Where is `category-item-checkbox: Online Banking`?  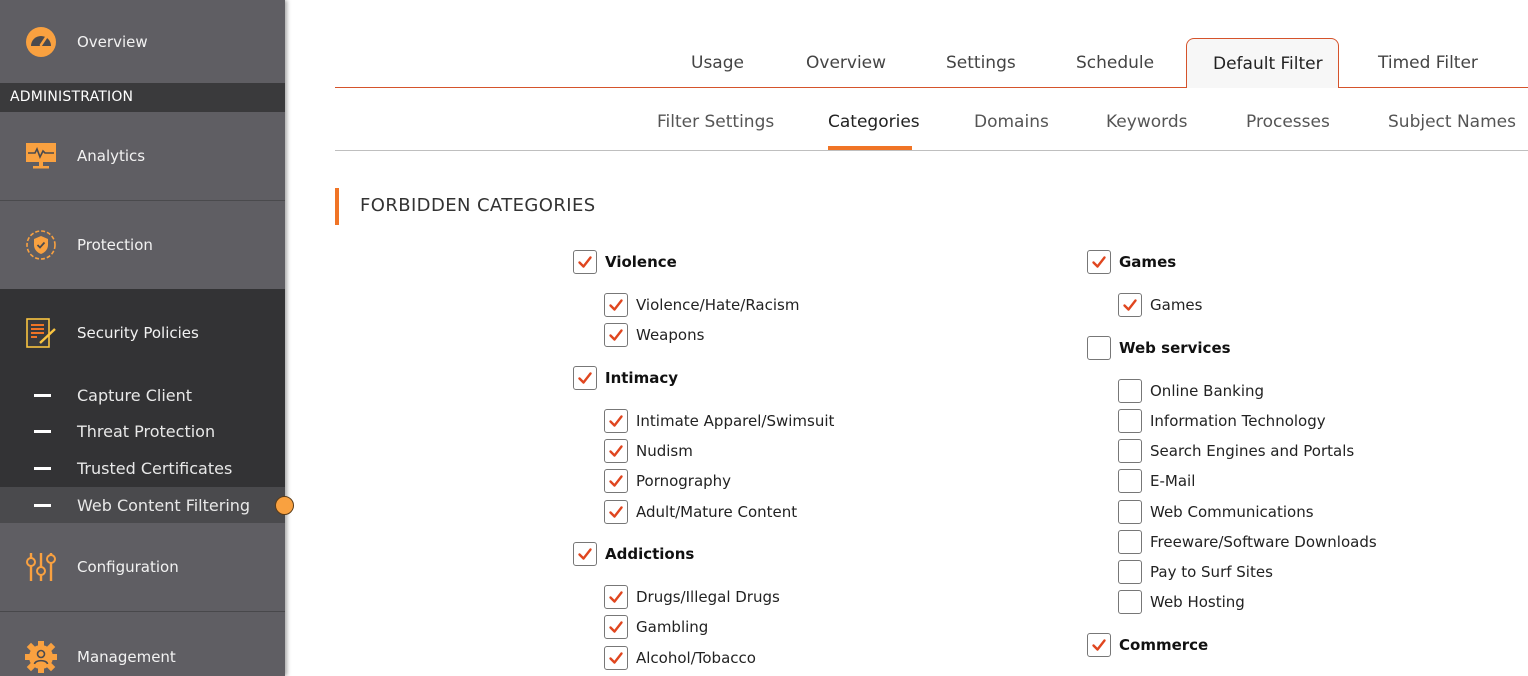
category-item-checkbox: Online Banking is located at coordinates (1191, 390).